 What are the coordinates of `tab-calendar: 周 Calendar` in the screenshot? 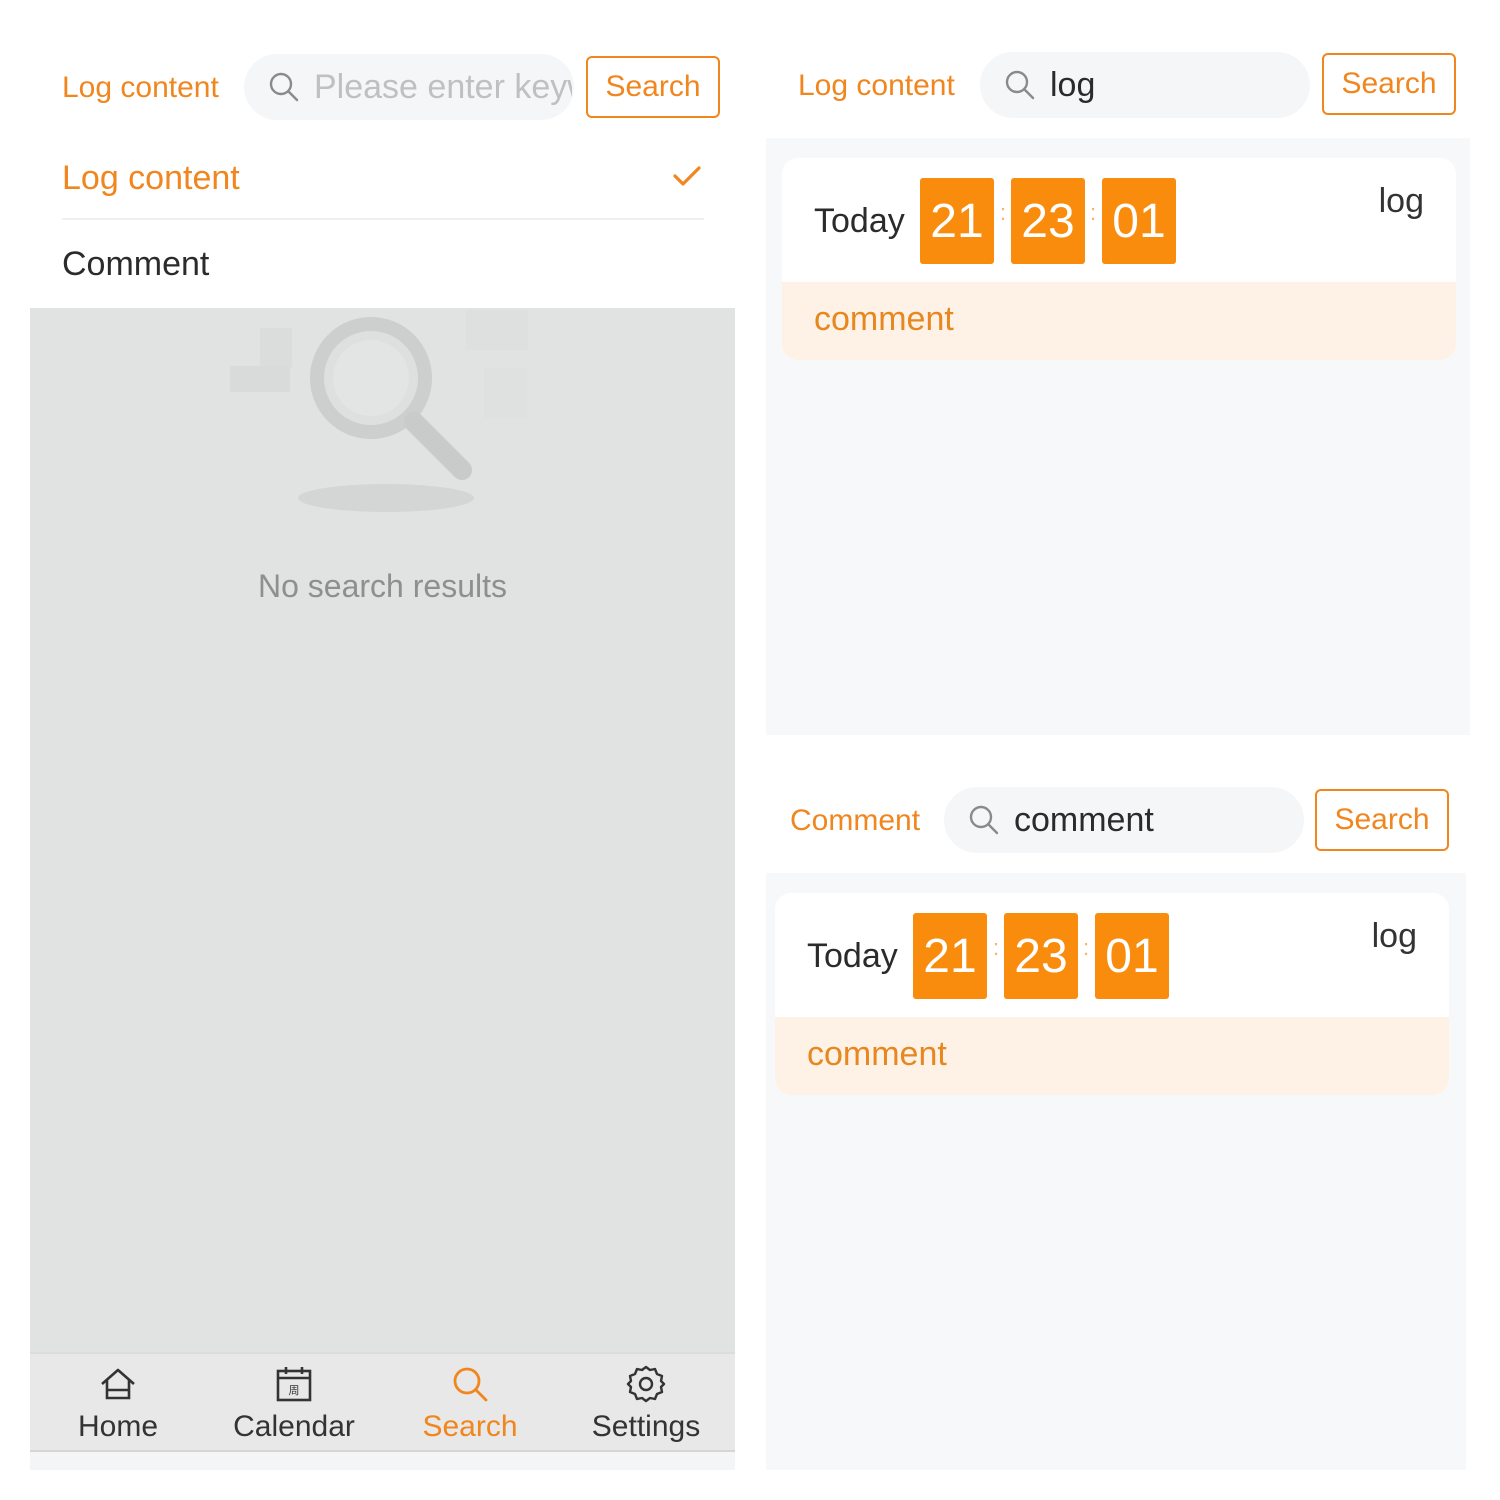 It's located at (294, 1402).